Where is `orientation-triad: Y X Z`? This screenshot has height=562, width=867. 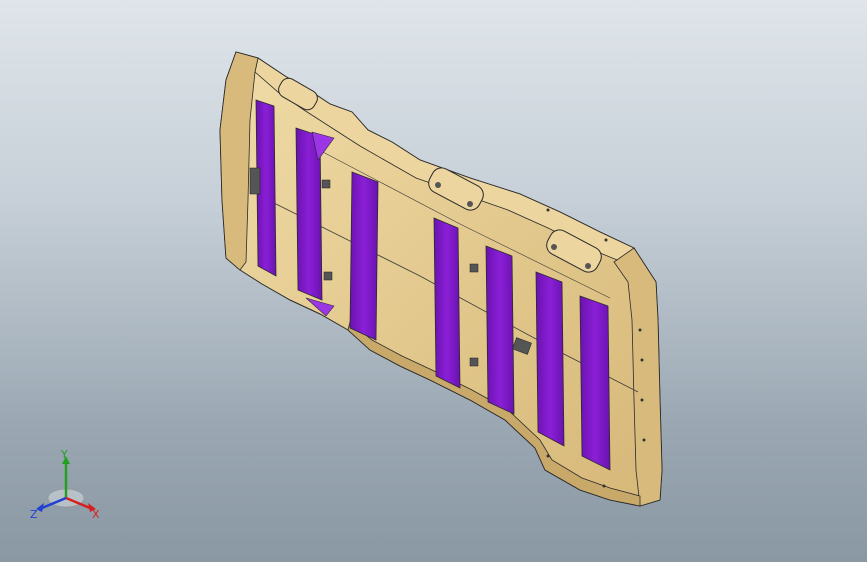 orientation-triad: Y X Z is located at coordinates (66, 486).